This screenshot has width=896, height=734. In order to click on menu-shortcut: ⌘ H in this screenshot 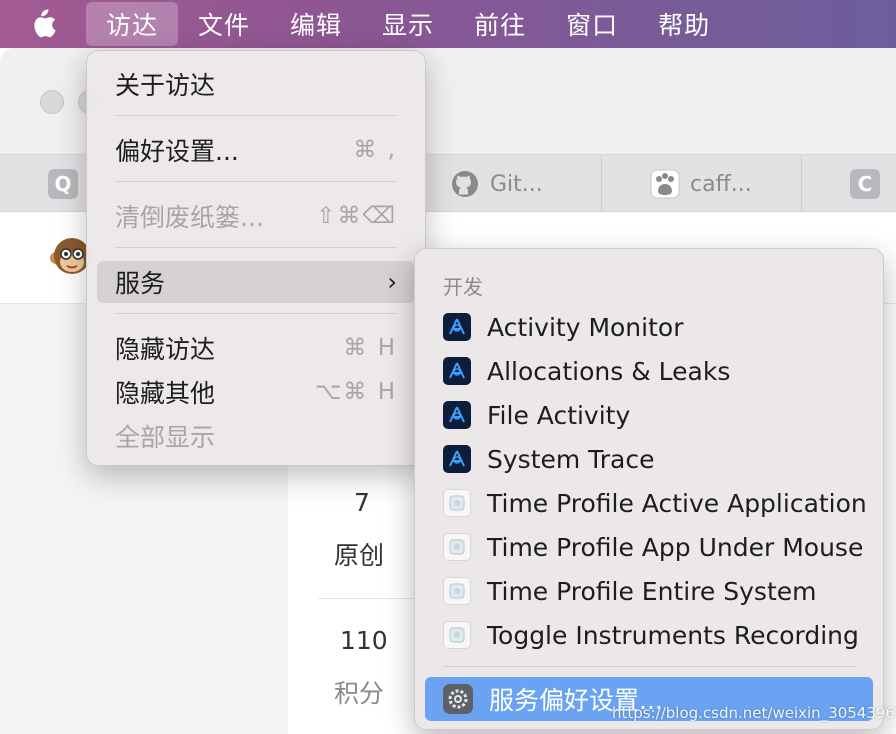, I will do `click(370, 348)`.